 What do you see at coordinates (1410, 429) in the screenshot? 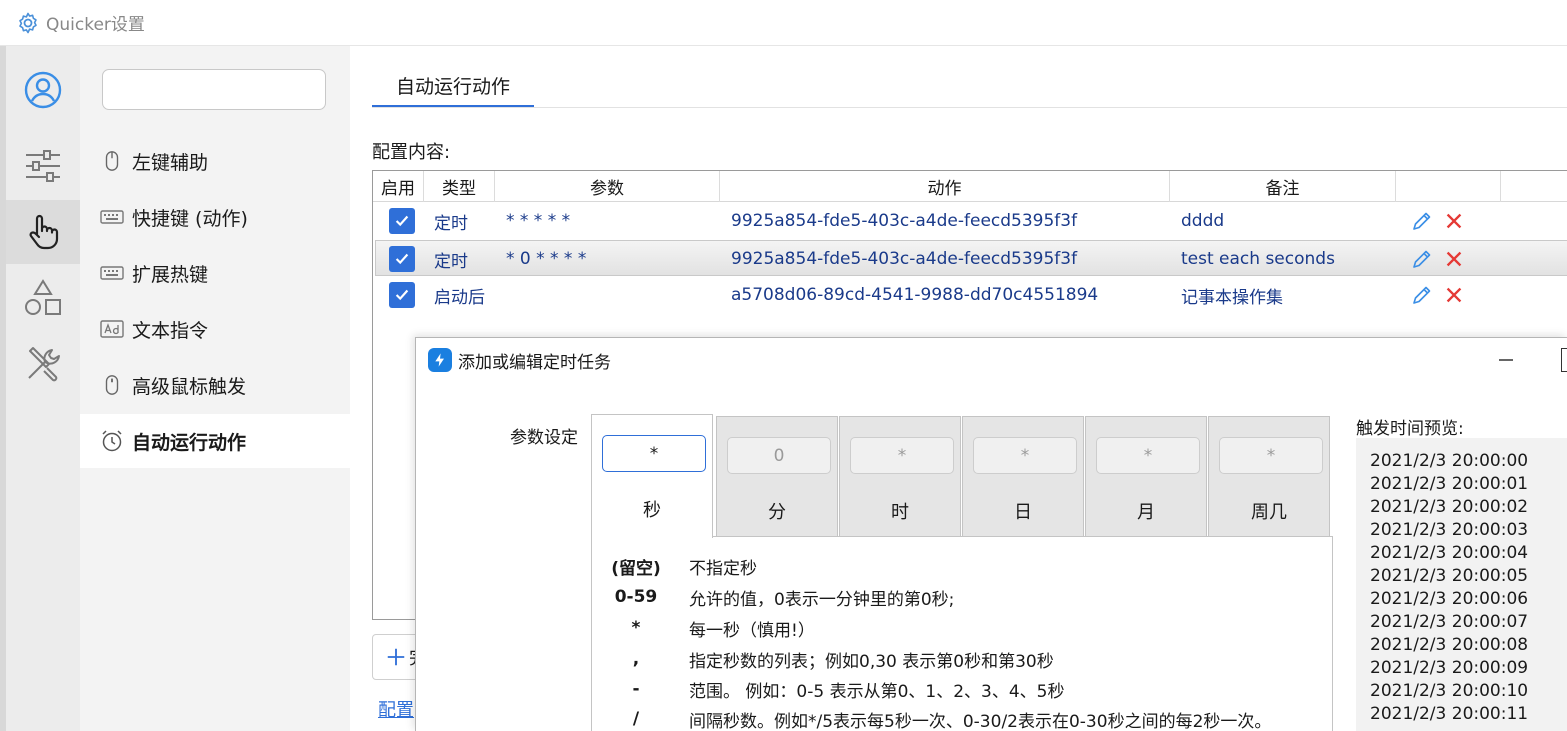
I see `preview-label: 触发时间预览:` at bounding box center [1410, 429].